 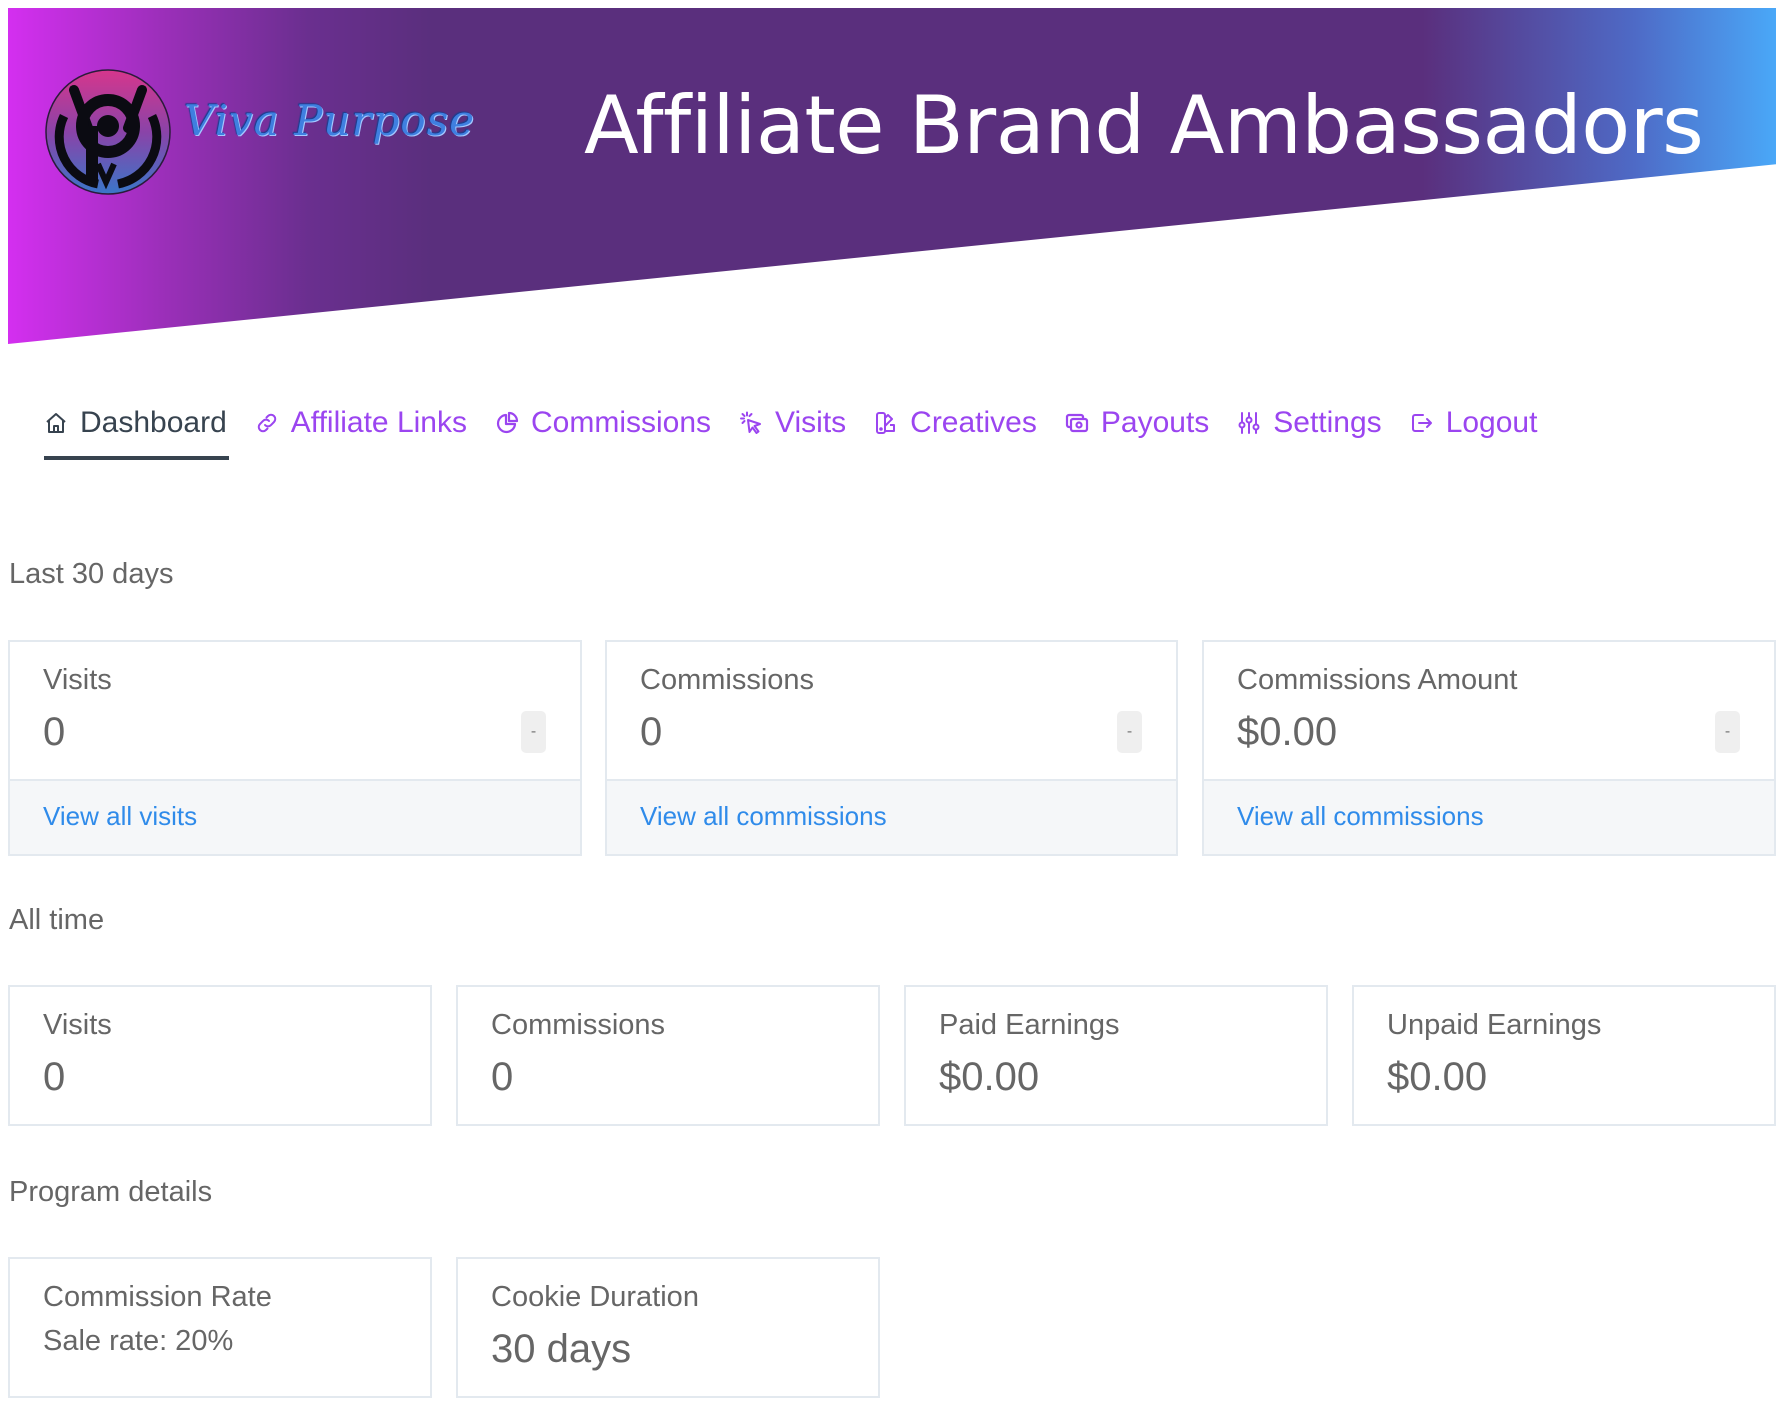 What do you see at coordinates (668, 1327) in the screenshot?
I see `program-card-cookie-duration: Cookie Duration 30 days` at bounding box center [668, 1327].